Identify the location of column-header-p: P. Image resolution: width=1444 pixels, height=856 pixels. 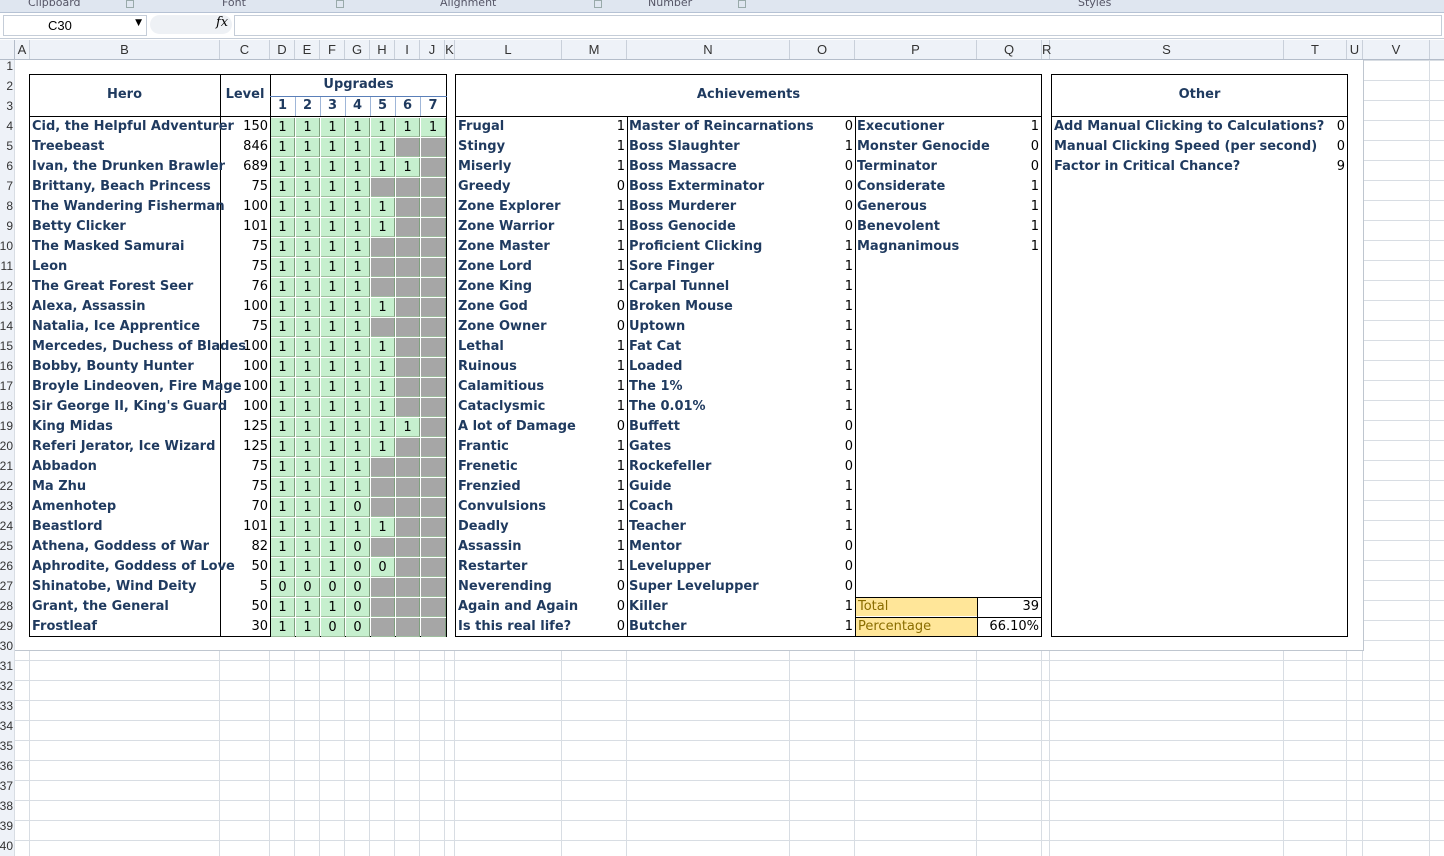
(916, 49).